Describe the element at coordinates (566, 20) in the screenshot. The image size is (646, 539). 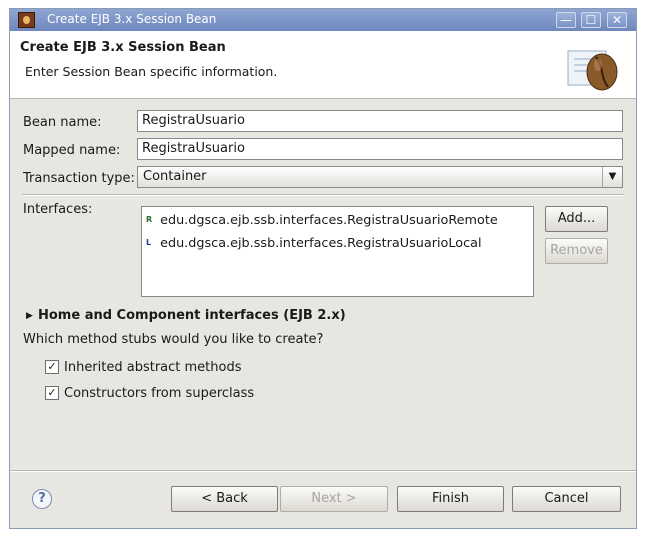
I see `minimize-button: —` at that location.